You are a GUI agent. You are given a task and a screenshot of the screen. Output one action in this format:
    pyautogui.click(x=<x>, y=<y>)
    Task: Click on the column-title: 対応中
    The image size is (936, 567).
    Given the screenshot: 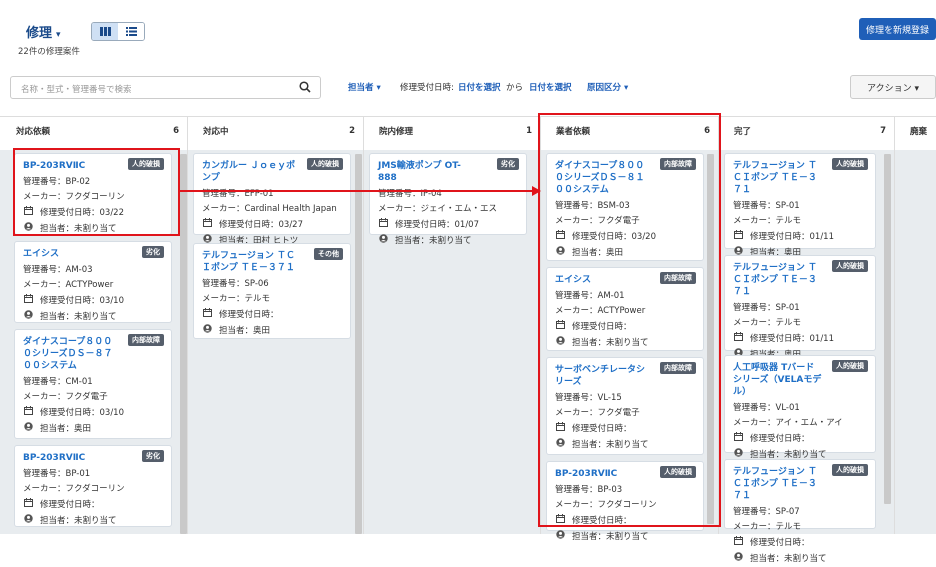 What is the action you would take?
    pyautogui.click(x=216, y=132)
    